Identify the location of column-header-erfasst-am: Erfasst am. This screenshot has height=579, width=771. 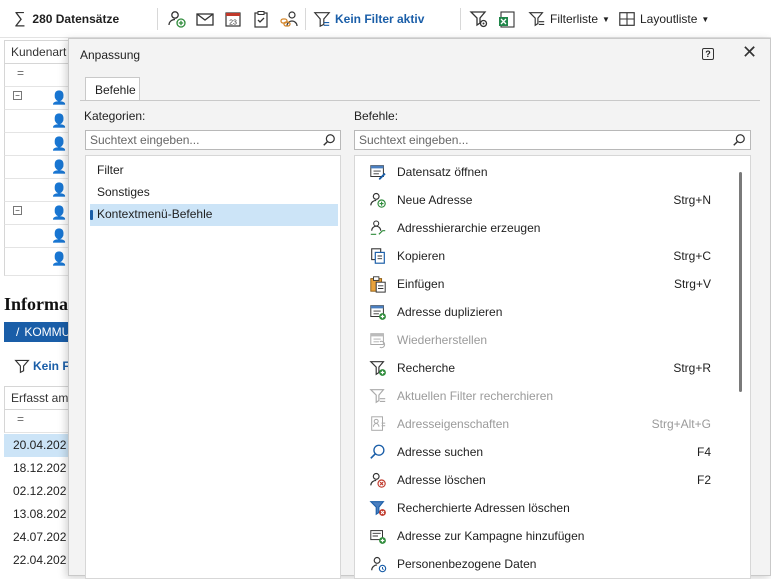
(37, 398).